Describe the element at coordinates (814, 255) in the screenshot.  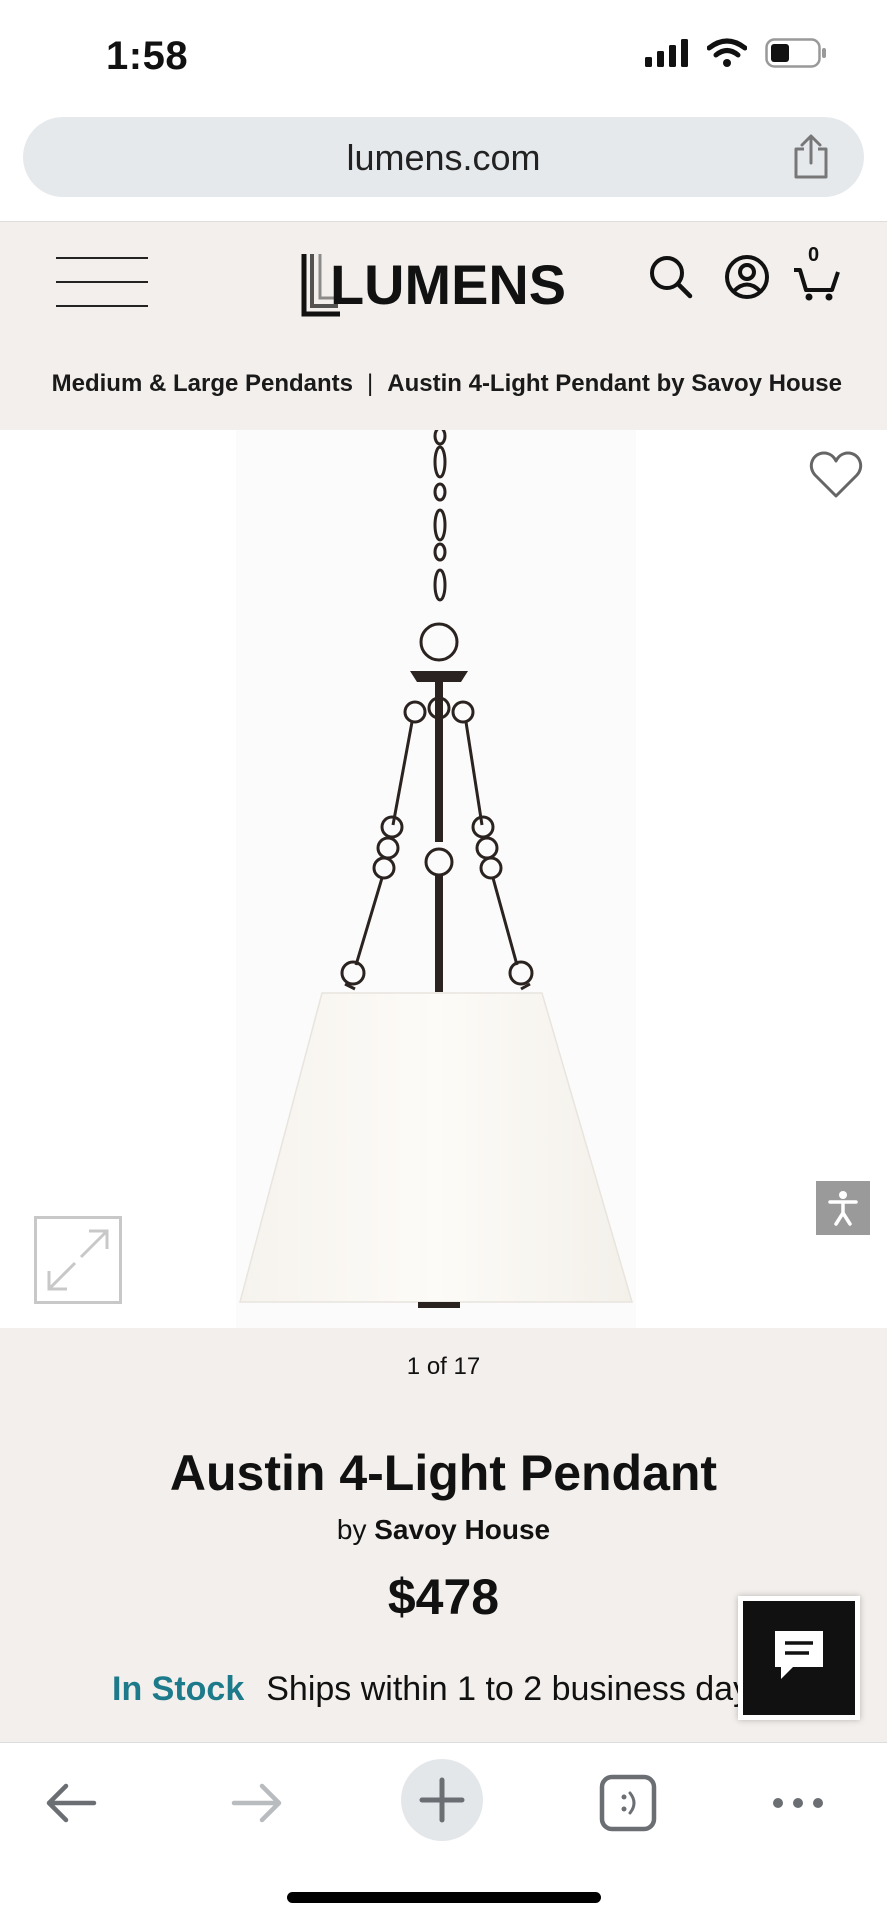
I see `cart-count: 0` at that location.